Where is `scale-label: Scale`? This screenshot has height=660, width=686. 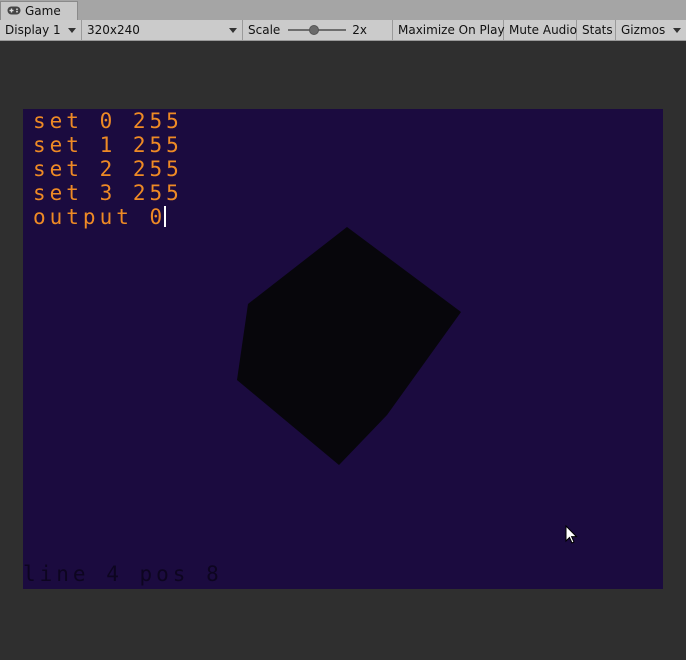
scale-label: Scale is located at coordinates (264, 30).